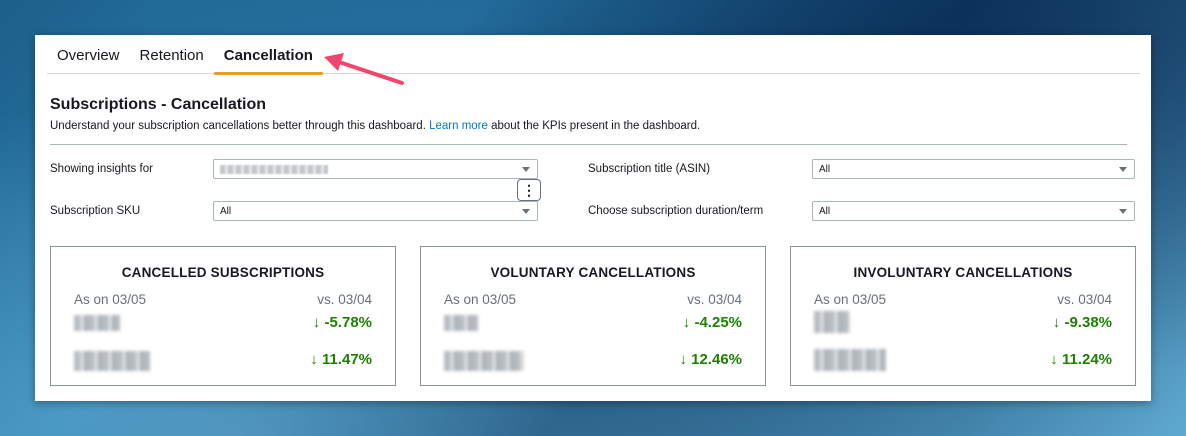 The height and width of the screenshot is (436, 1186). Describe the element at coordinates (588, 144) in the screenshot. I see `divider` at that location.